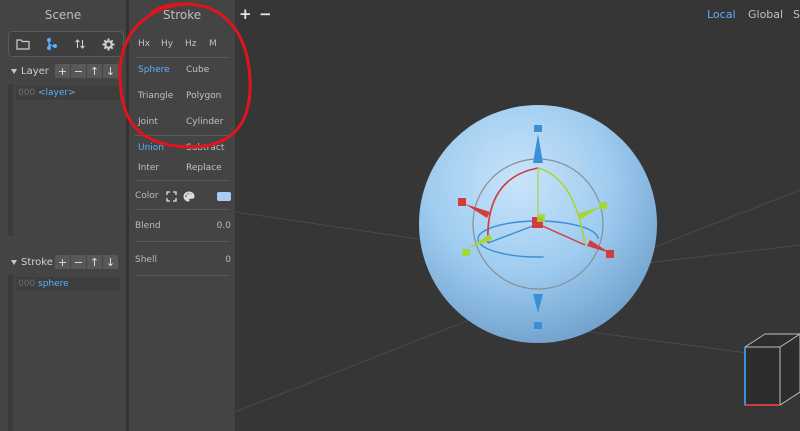 This screenshot has width=800, height=431. I want to click on shape-cube-button: Cube, so click(197, 70).